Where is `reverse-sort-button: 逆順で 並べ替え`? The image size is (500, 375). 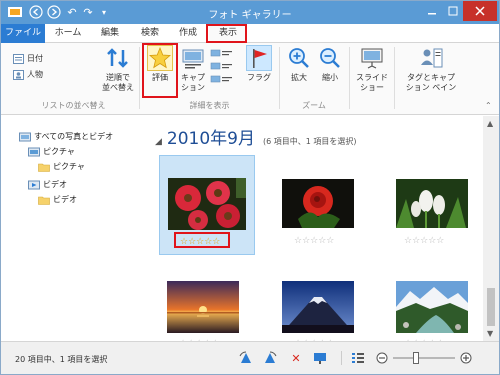
reverse-sort-button: 逆順で 並べ替え is located at coordinates (118, 69).